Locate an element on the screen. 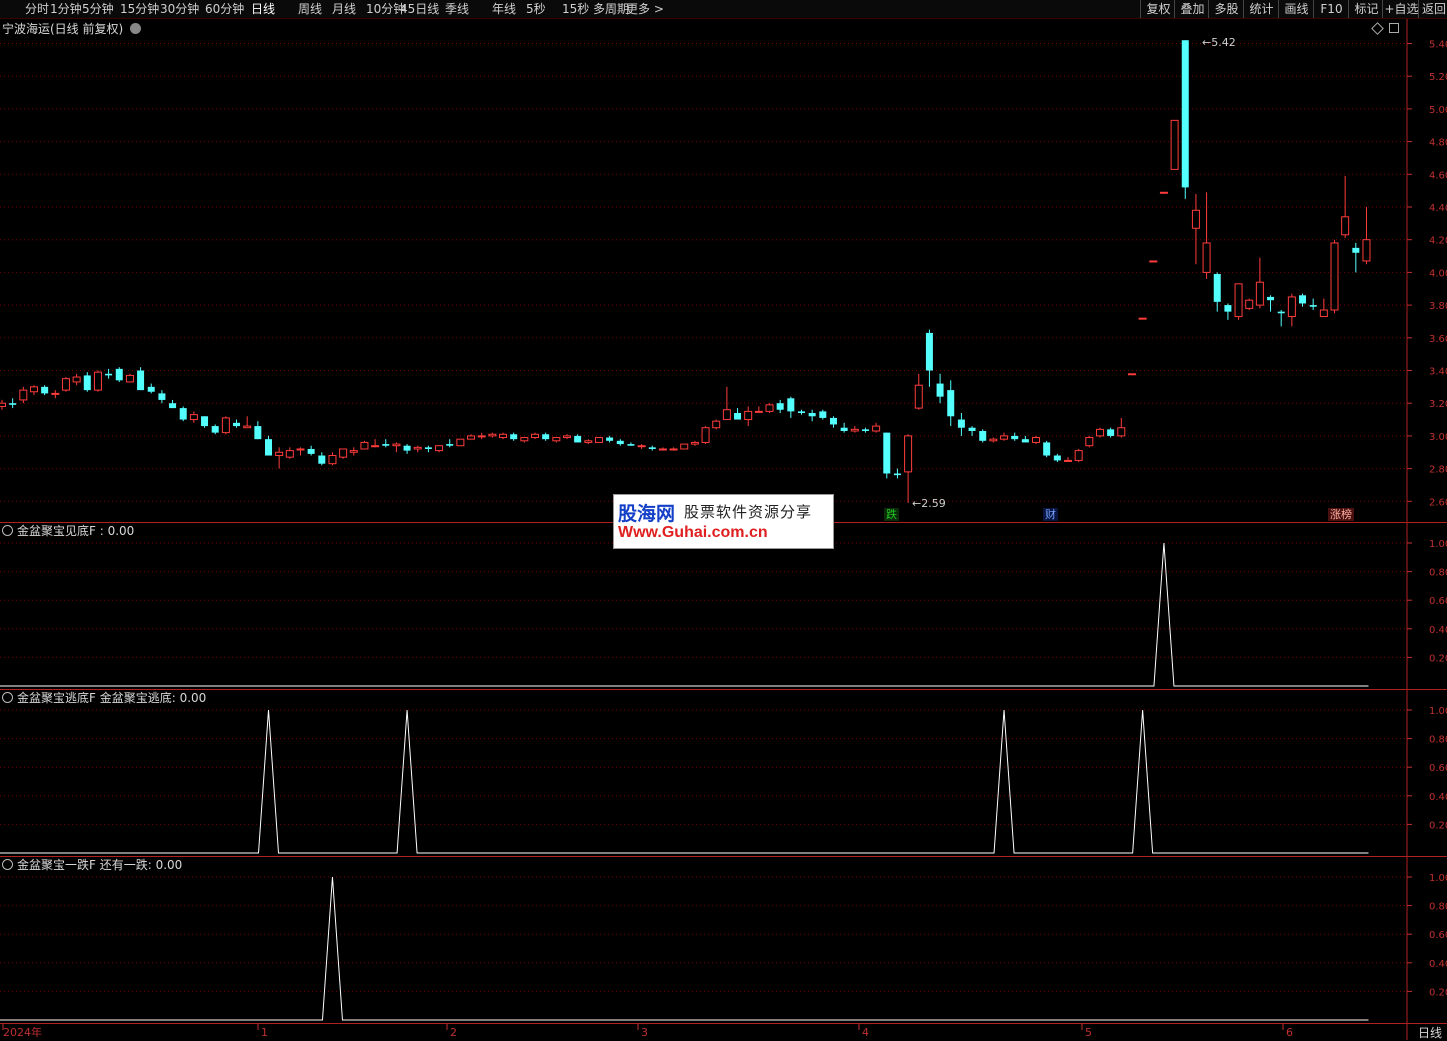  tag-zhangbang: 涨榜 is located at coordinates (1341, 514).